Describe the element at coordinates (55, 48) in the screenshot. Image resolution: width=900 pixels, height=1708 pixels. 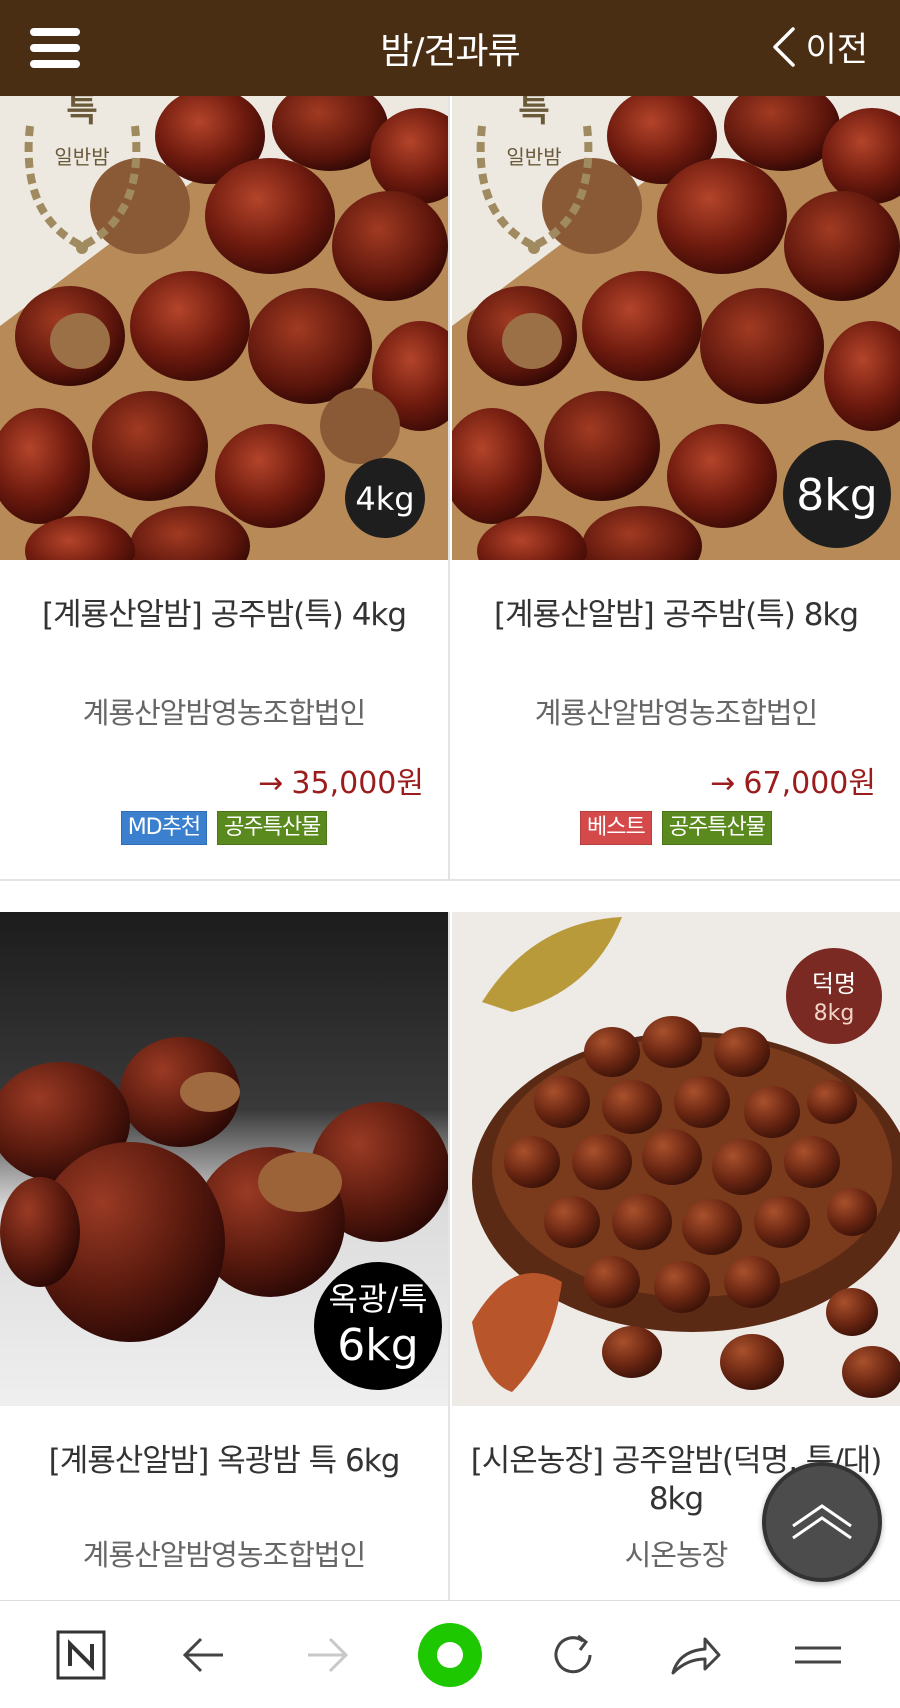
I see `hamburger-menu-button` at that location.